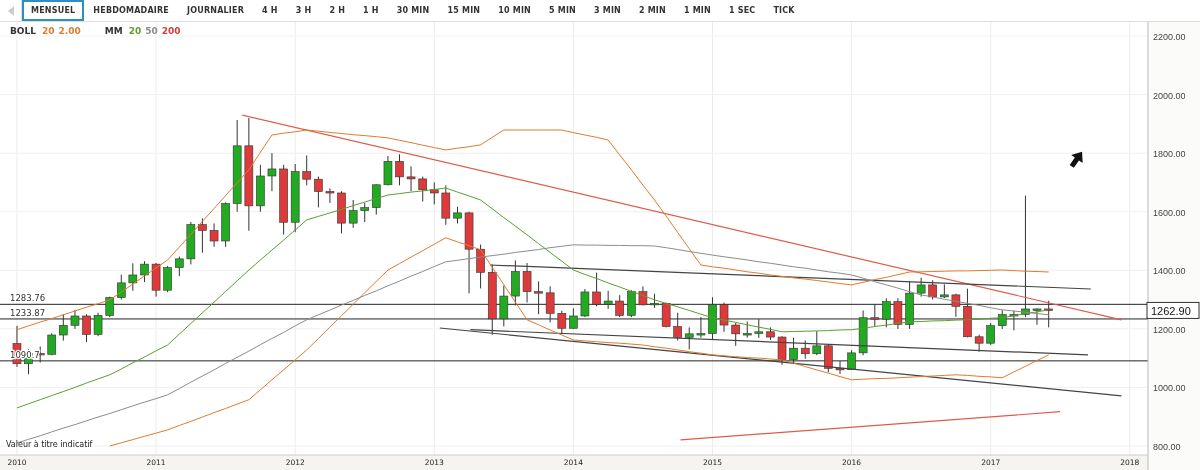  What do you see at coordinates (49, 444) in the screenshot?
I see `disclaimer-note: Valeur à titre indicatif` at bounding box center [49, 444].